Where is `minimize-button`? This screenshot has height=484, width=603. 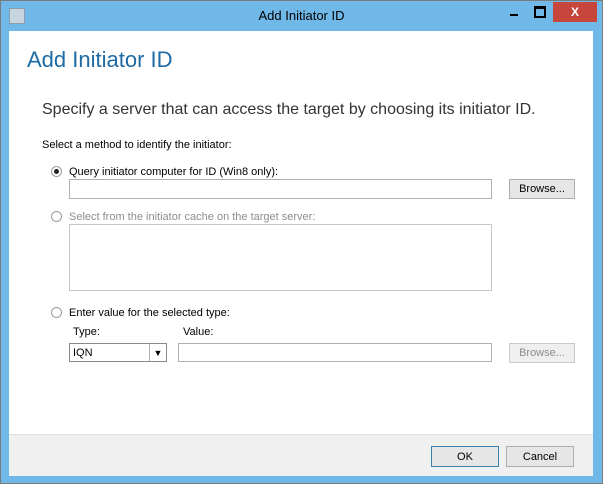
minimize-button is located at coordinates (514, 12).